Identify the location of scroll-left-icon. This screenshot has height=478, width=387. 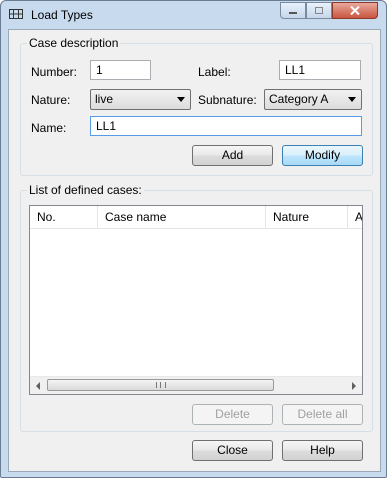
(38, 386).